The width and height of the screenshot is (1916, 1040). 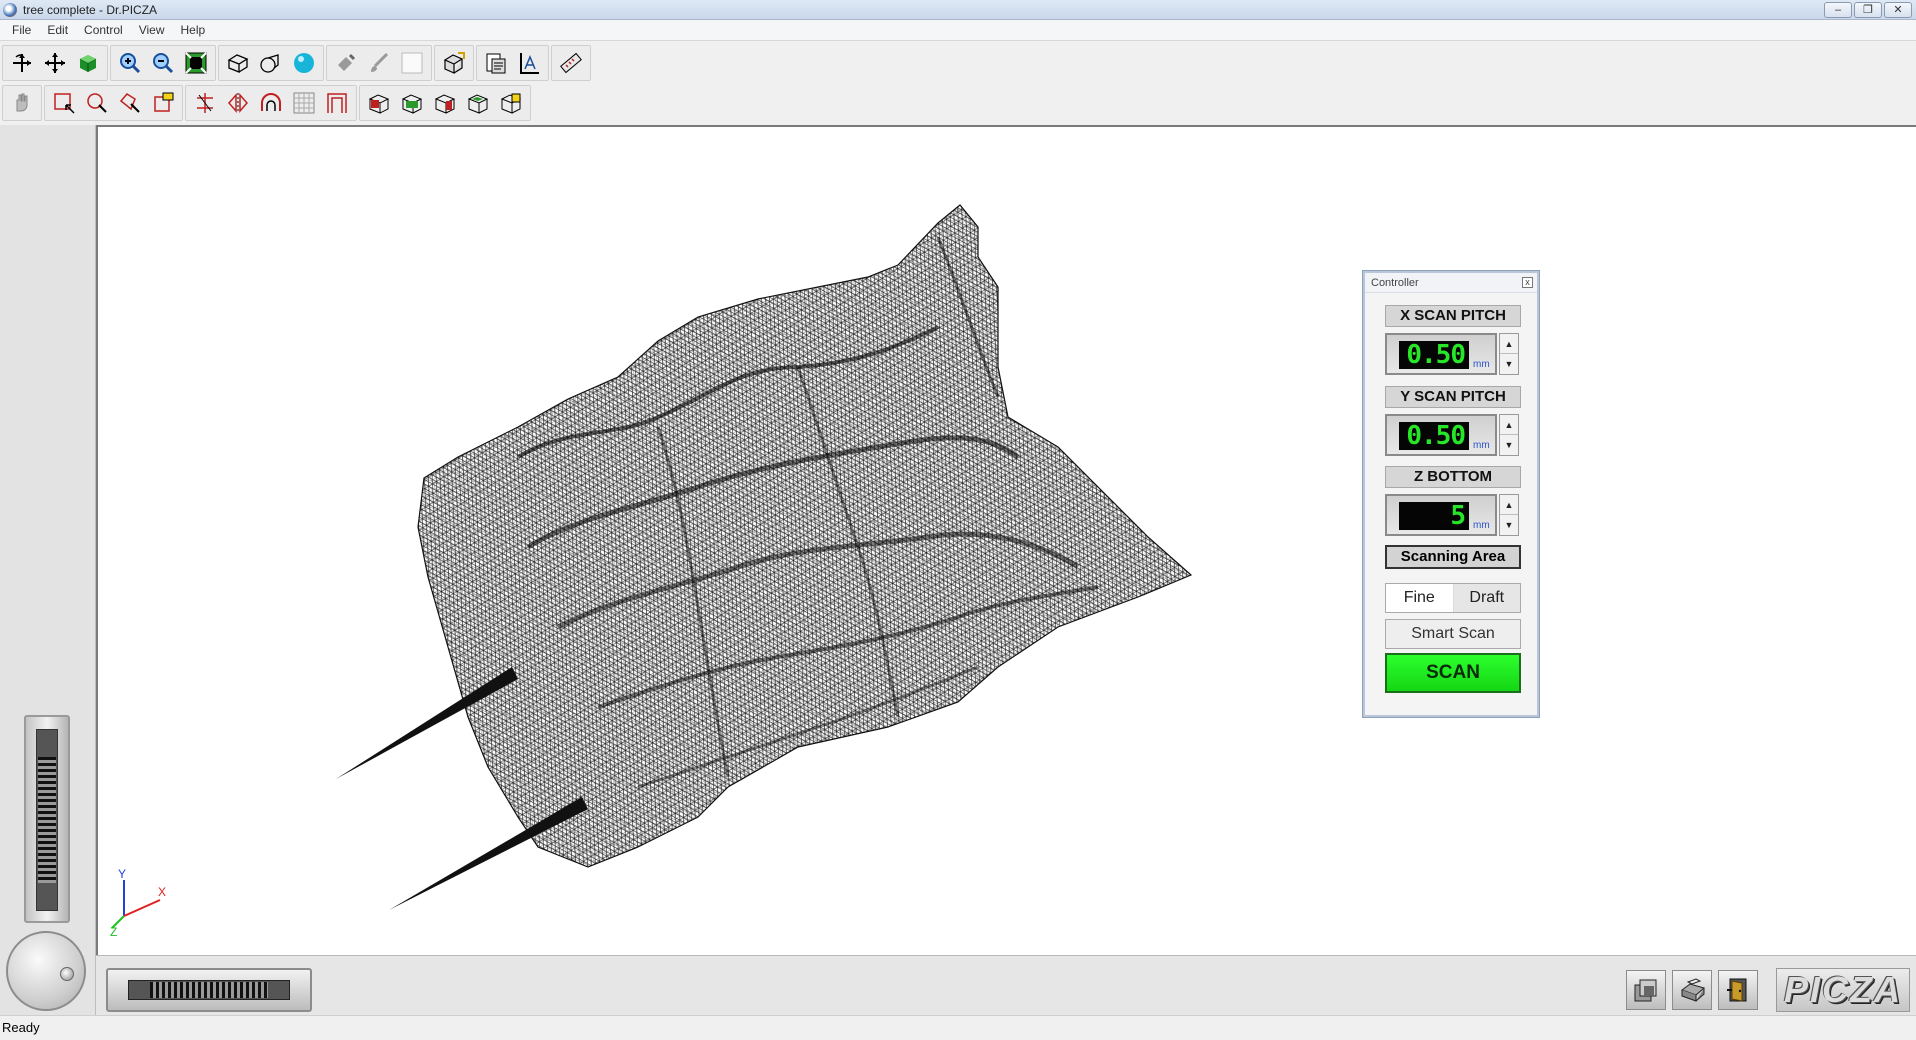 What do you see at coordinates (412, 63) in the screenshot?
I see `blank-icon` at bounding box center [412, 63].